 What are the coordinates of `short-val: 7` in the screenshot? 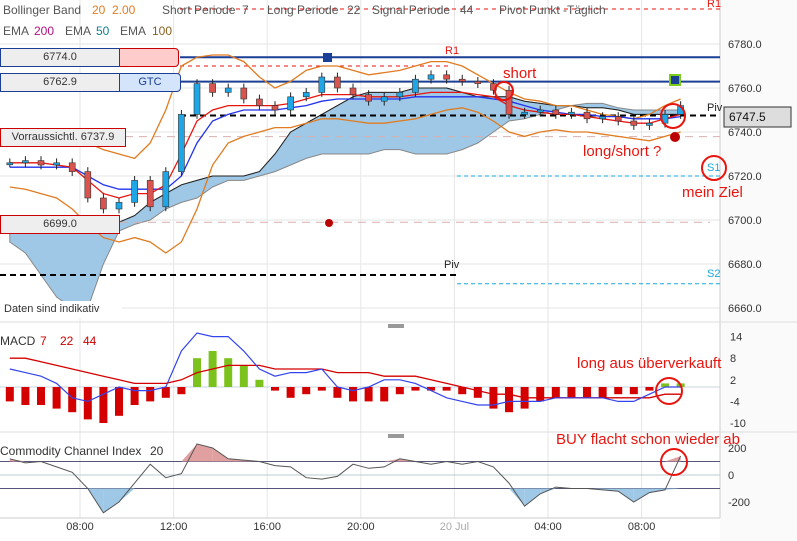 It's located at (245, 10).